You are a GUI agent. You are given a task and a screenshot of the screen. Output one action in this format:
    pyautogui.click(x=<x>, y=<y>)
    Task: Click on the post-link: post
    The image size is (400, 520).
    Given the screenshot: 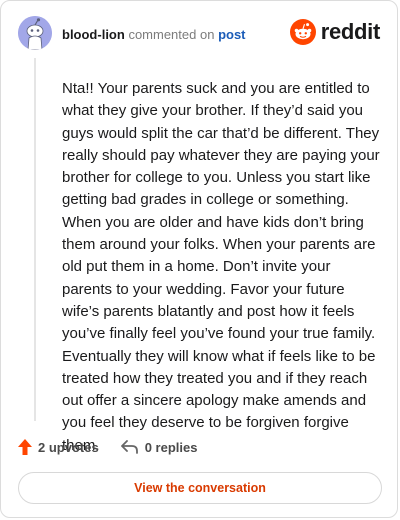 What is the action you would take?
    pyautogui.click(x=231, y=34)
    